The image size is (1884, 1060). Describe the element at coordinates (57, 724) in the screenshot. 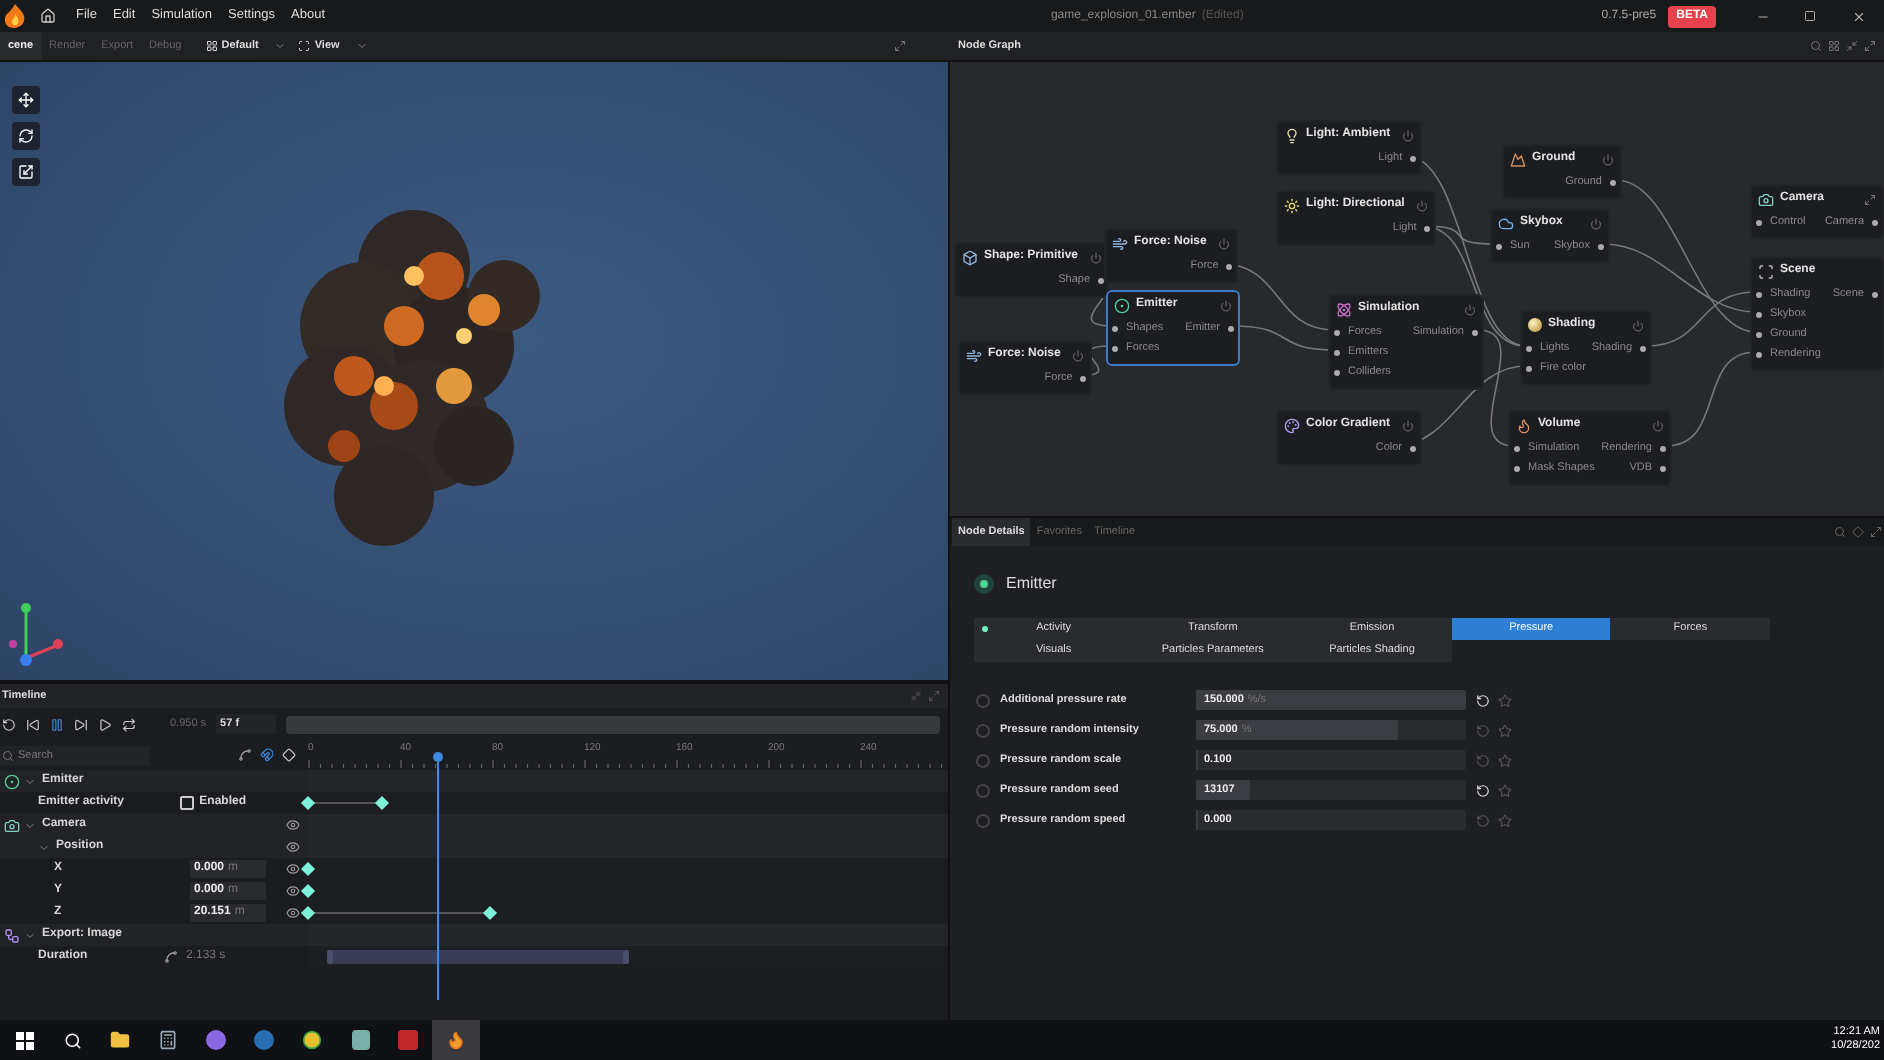

I see `pause-icon` at that location.